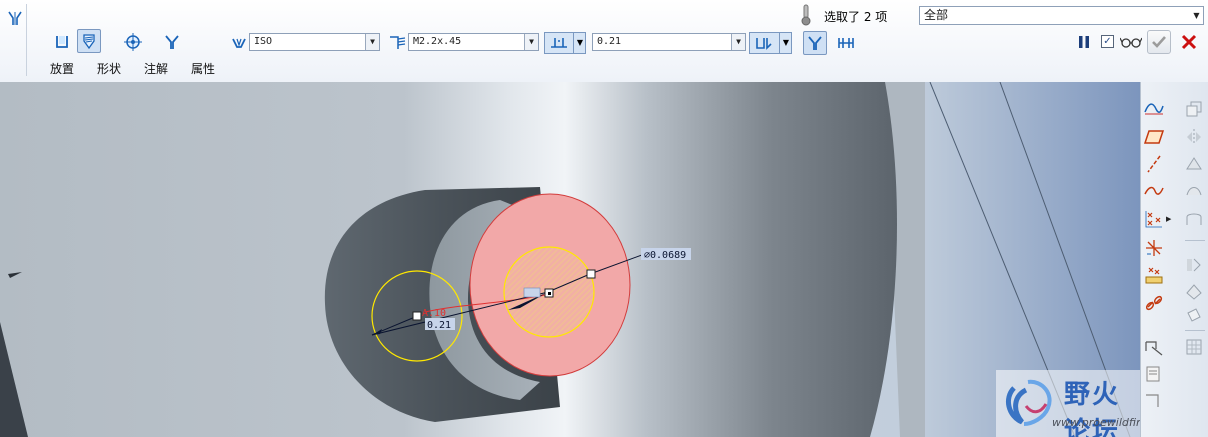 This screenshot has width=1208, height=437. I want to click on datum-toolbar: ▶, so click(1174, 259).